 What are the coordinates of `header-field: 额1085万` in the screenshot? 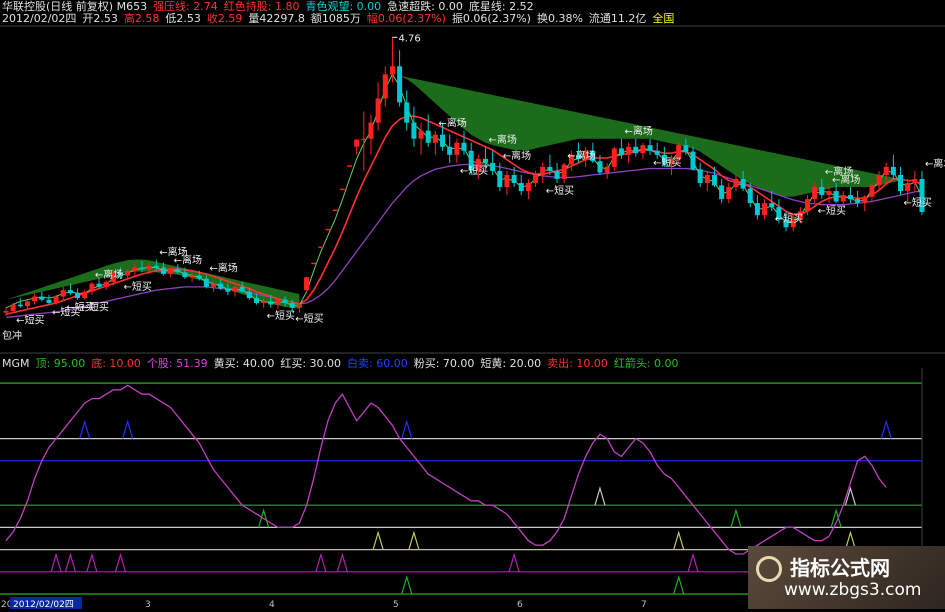 It's located at (335, 18).